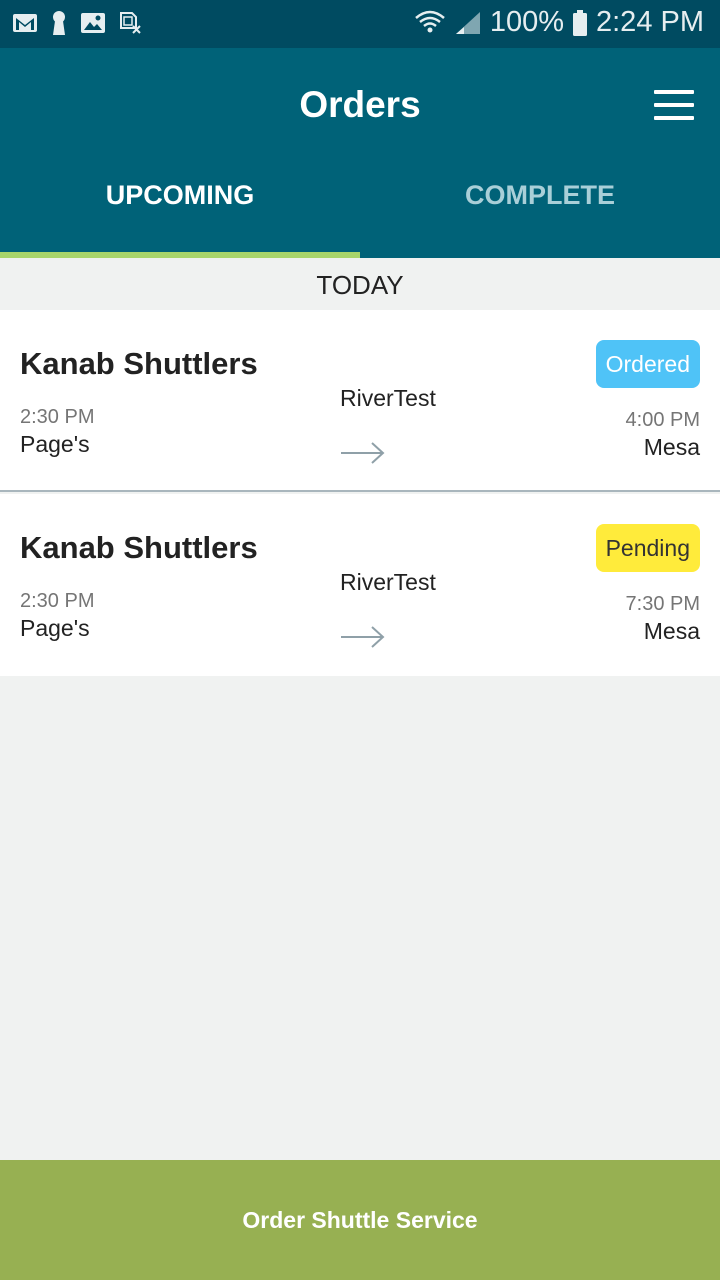 The width and height of the screenshot is (720, 1280). I want to click on clock: 2:24 PM, so click(650, 22).